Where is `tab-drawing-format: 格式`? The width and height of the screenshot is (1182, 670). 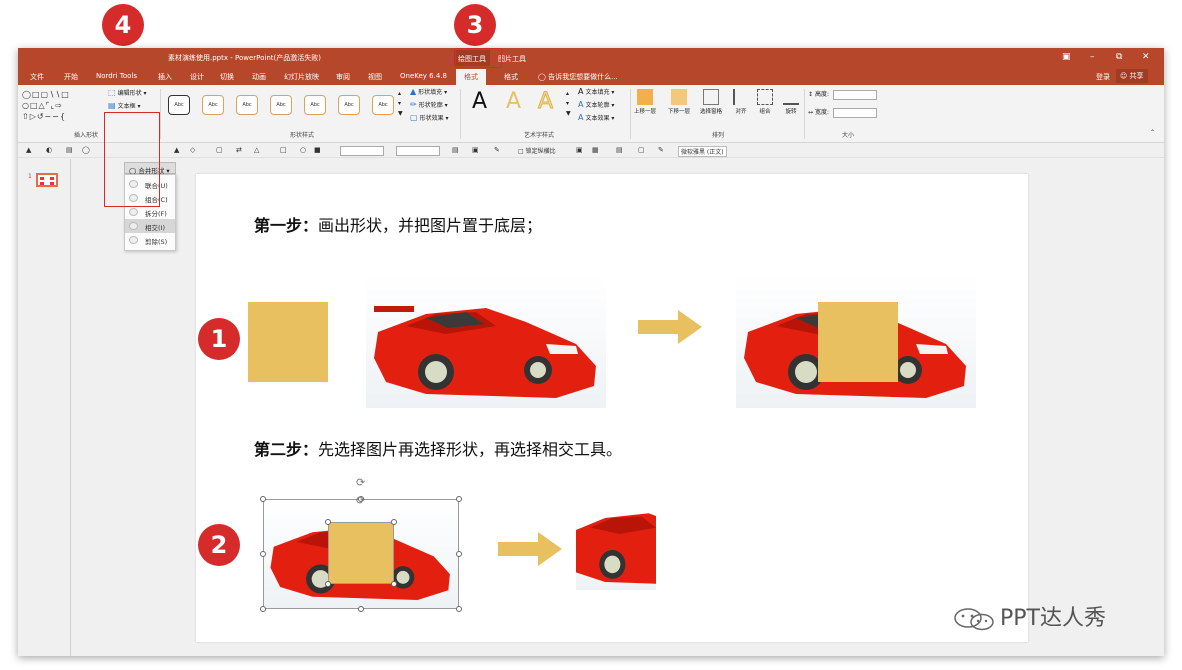 tab-drawing-format: 格式 is located at coordinates (471, 77).